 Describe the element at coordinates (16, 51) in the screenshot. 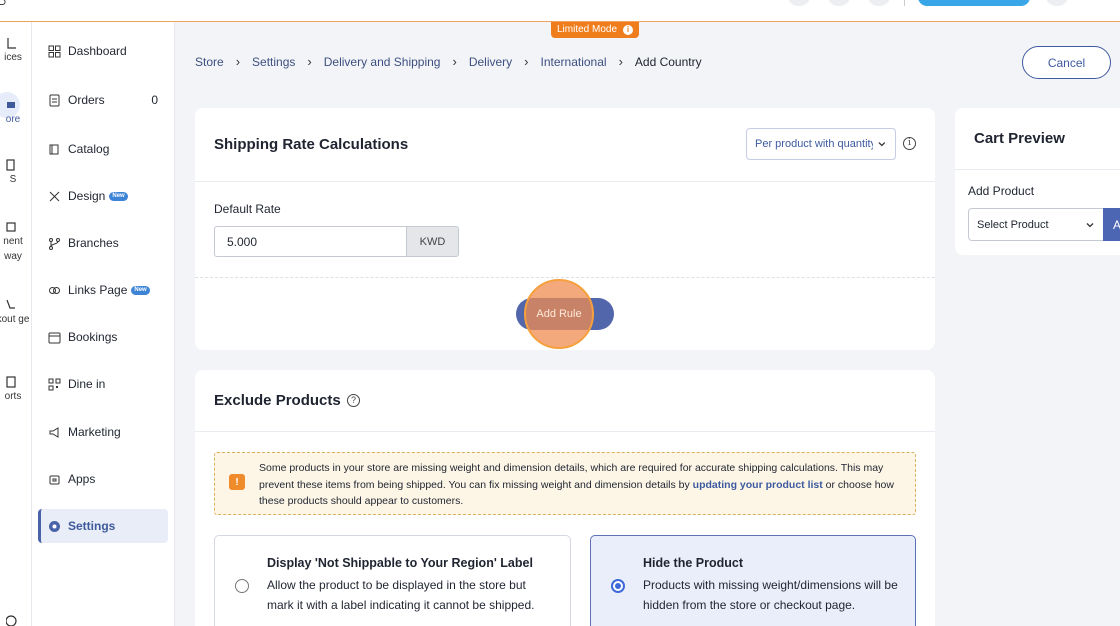

I see `rail-item-invoices: ices` at that location.